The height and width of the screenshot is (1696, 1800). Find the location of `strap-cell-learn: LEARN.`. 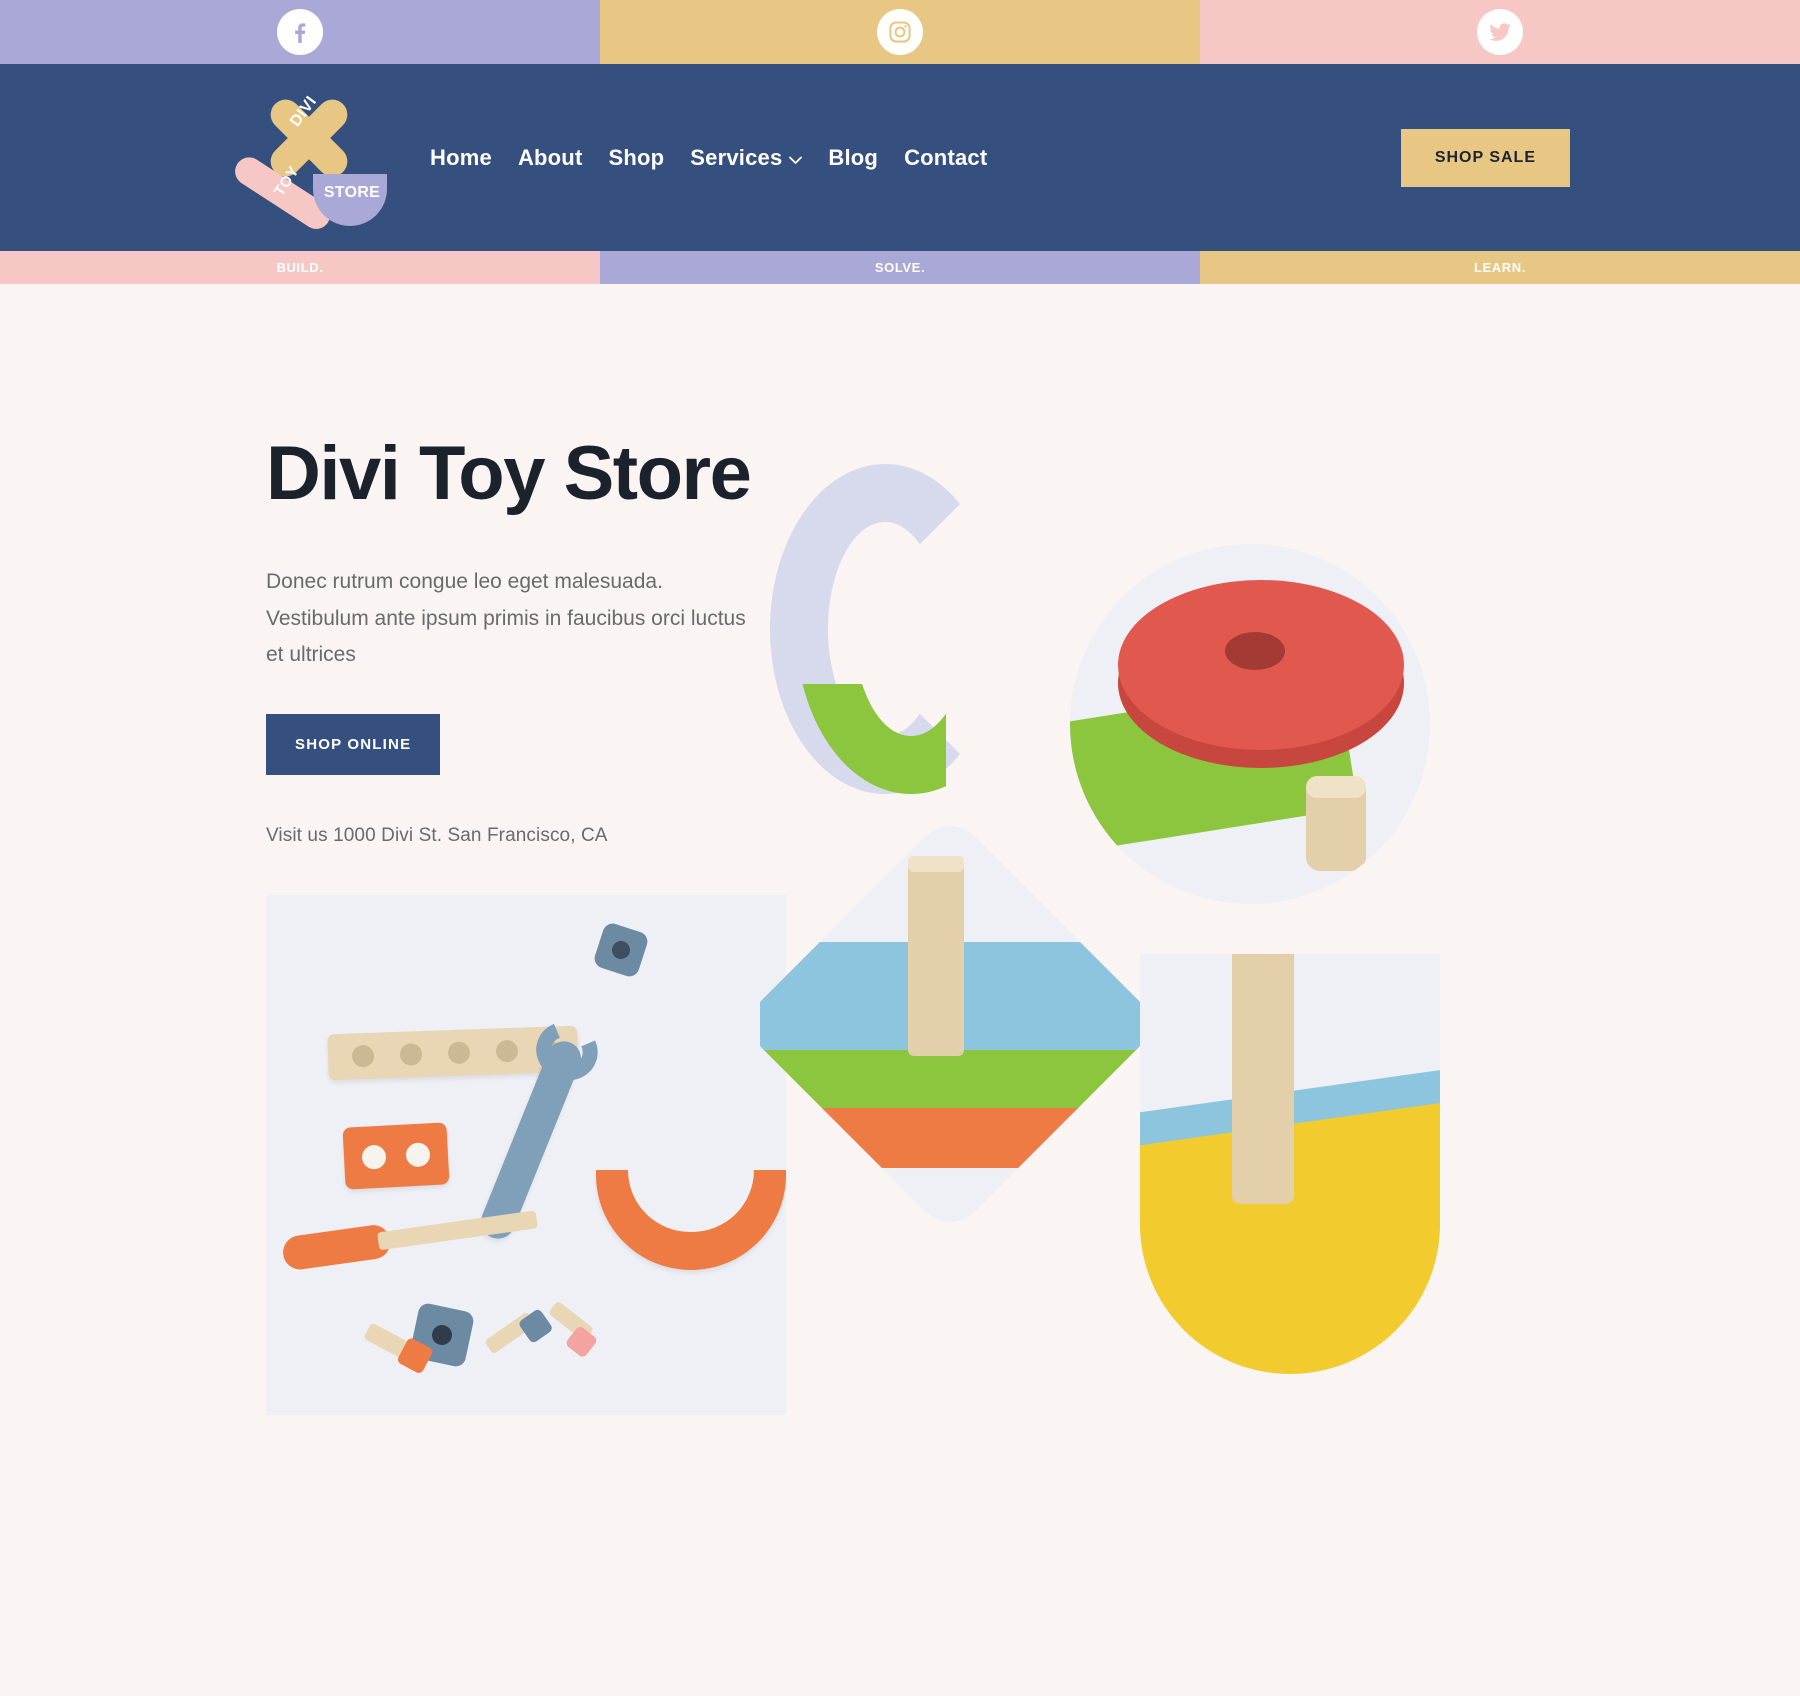

strap-cell-learn: LEARN. is located at coordinates (1500, 267).